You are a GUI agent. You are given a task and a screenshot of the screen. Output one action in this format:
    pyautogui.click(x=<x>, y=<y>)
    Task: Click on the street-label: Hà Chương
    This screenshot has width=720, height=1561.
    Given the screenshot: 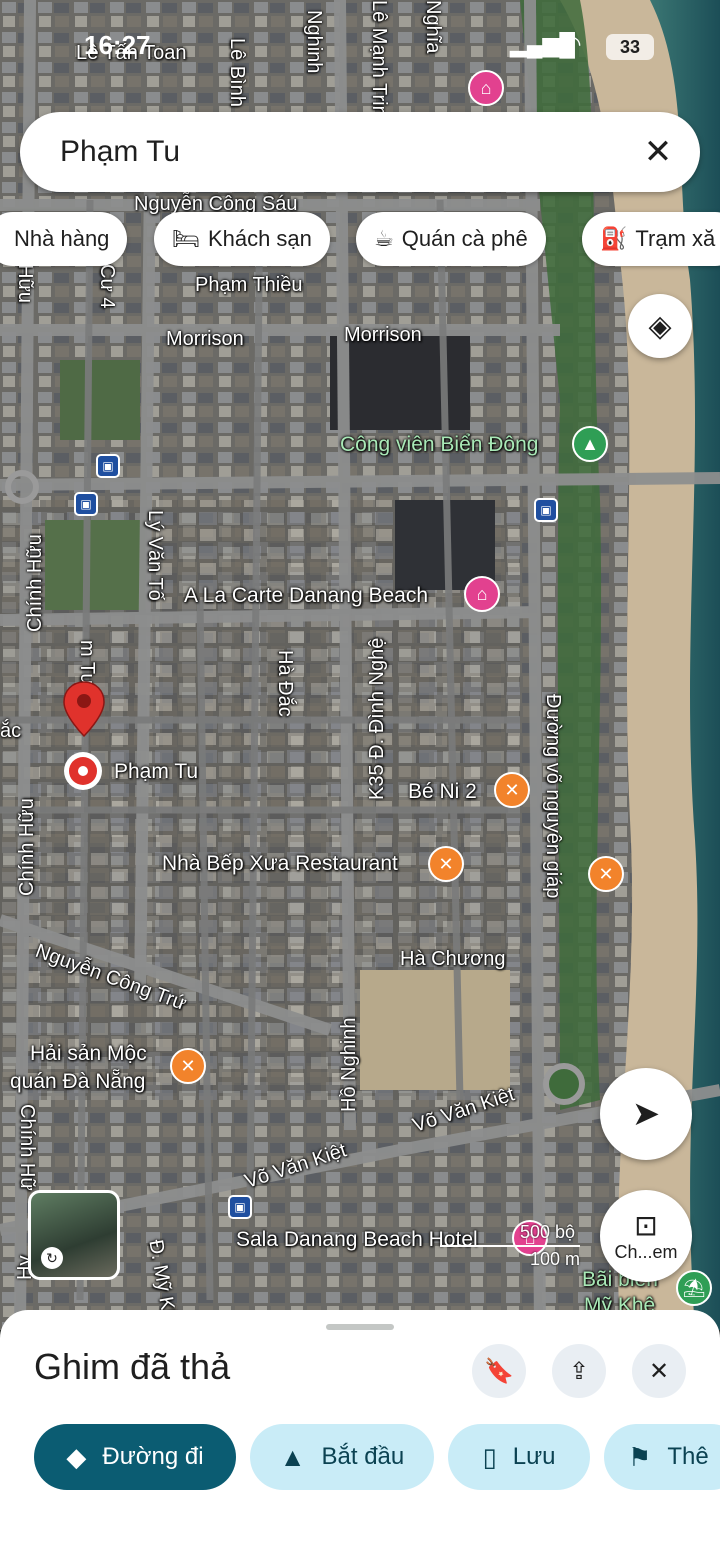 What is the action you would take?
    pyautogui.click(x=453, y=959)
    